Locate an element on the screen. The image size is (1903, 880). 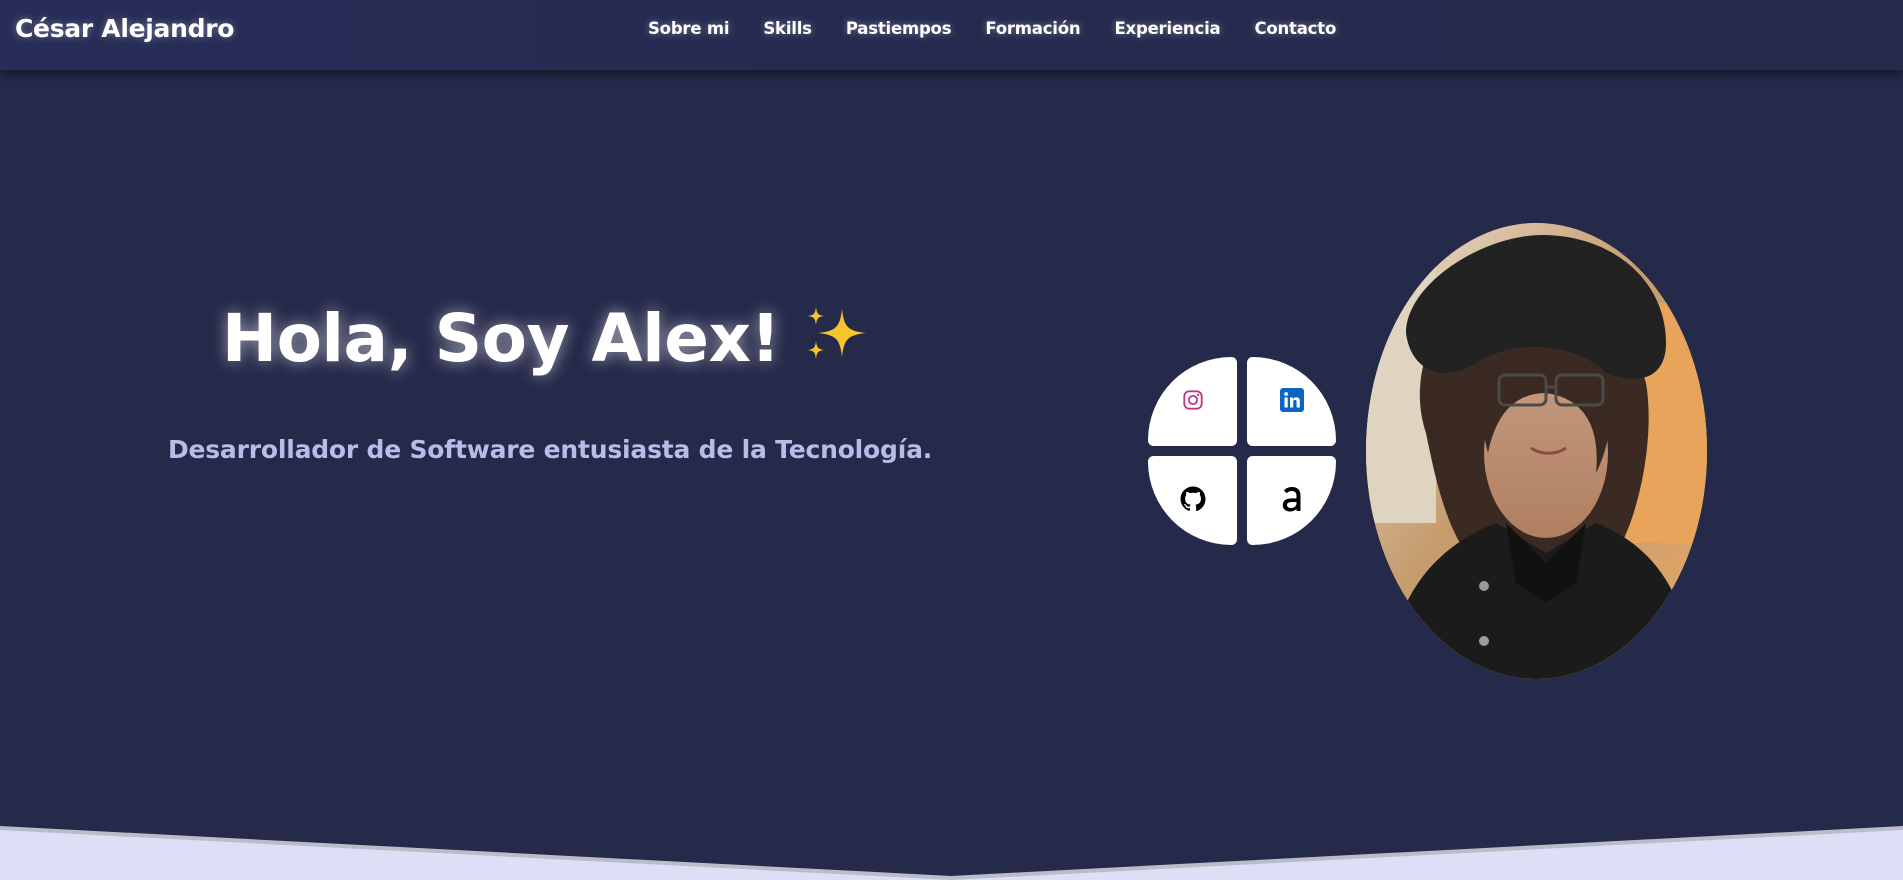
github-link is located at coordinates (1192, 500).